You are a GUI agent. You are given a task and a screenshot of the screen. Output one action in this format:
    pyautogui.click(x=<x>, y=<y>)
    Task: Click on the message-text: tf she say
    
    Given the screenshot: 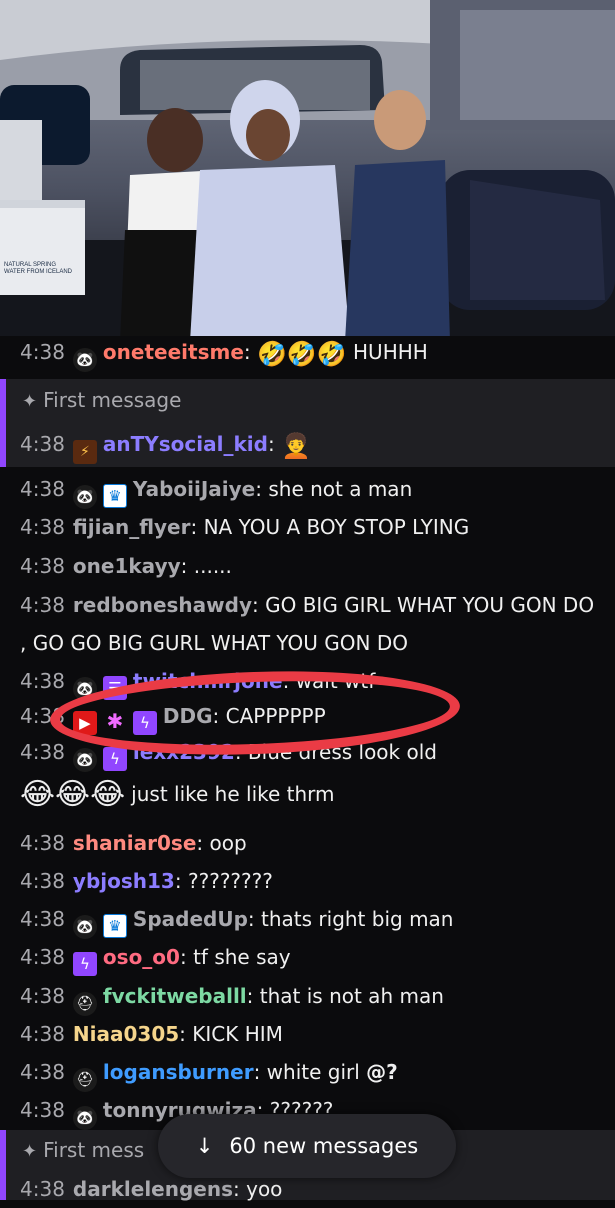 What is the action you would take?
    pyautogui.click(x=242, y=957)
    